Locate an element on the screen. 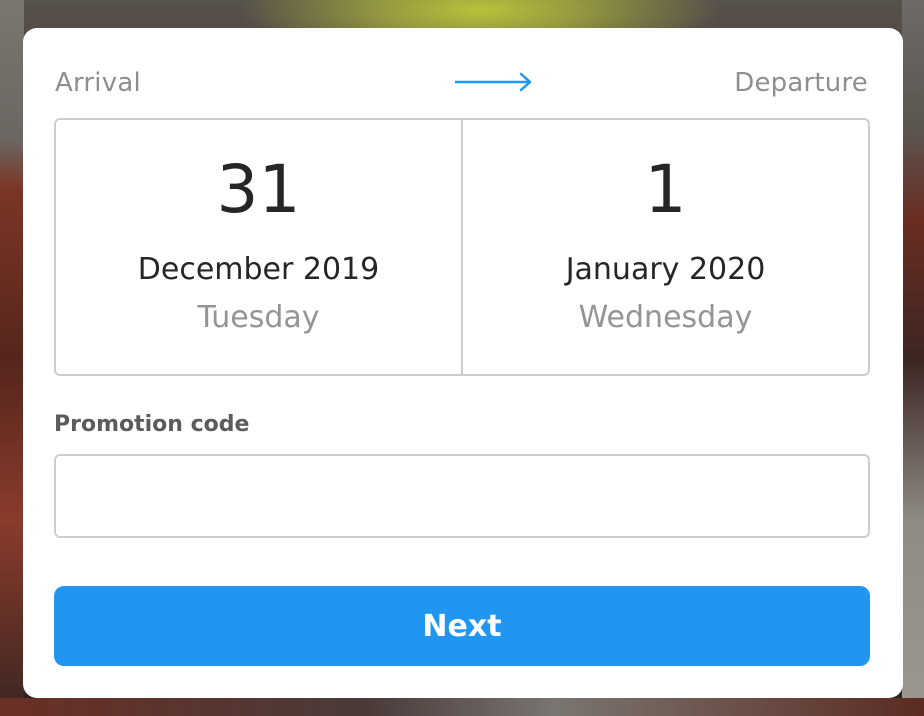 The height and width of the screenshot is (716, 924). promotion-code-input is located at coordinates (462, 496).